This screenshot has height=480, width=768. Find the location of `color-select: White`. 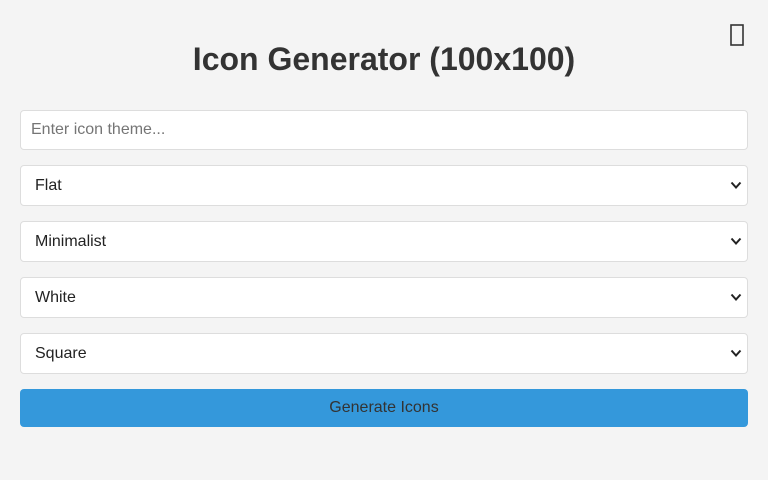

color-select: White is located at coordinates (384, 297).